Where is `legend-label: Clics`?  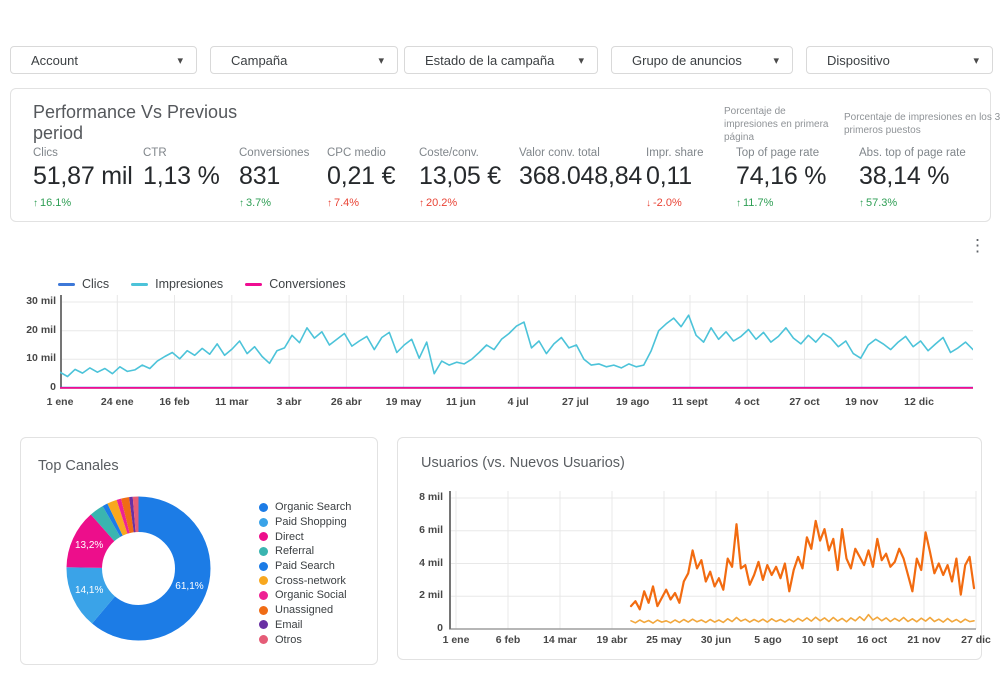 legend-label: Clics is located at coordinates (96, 284).